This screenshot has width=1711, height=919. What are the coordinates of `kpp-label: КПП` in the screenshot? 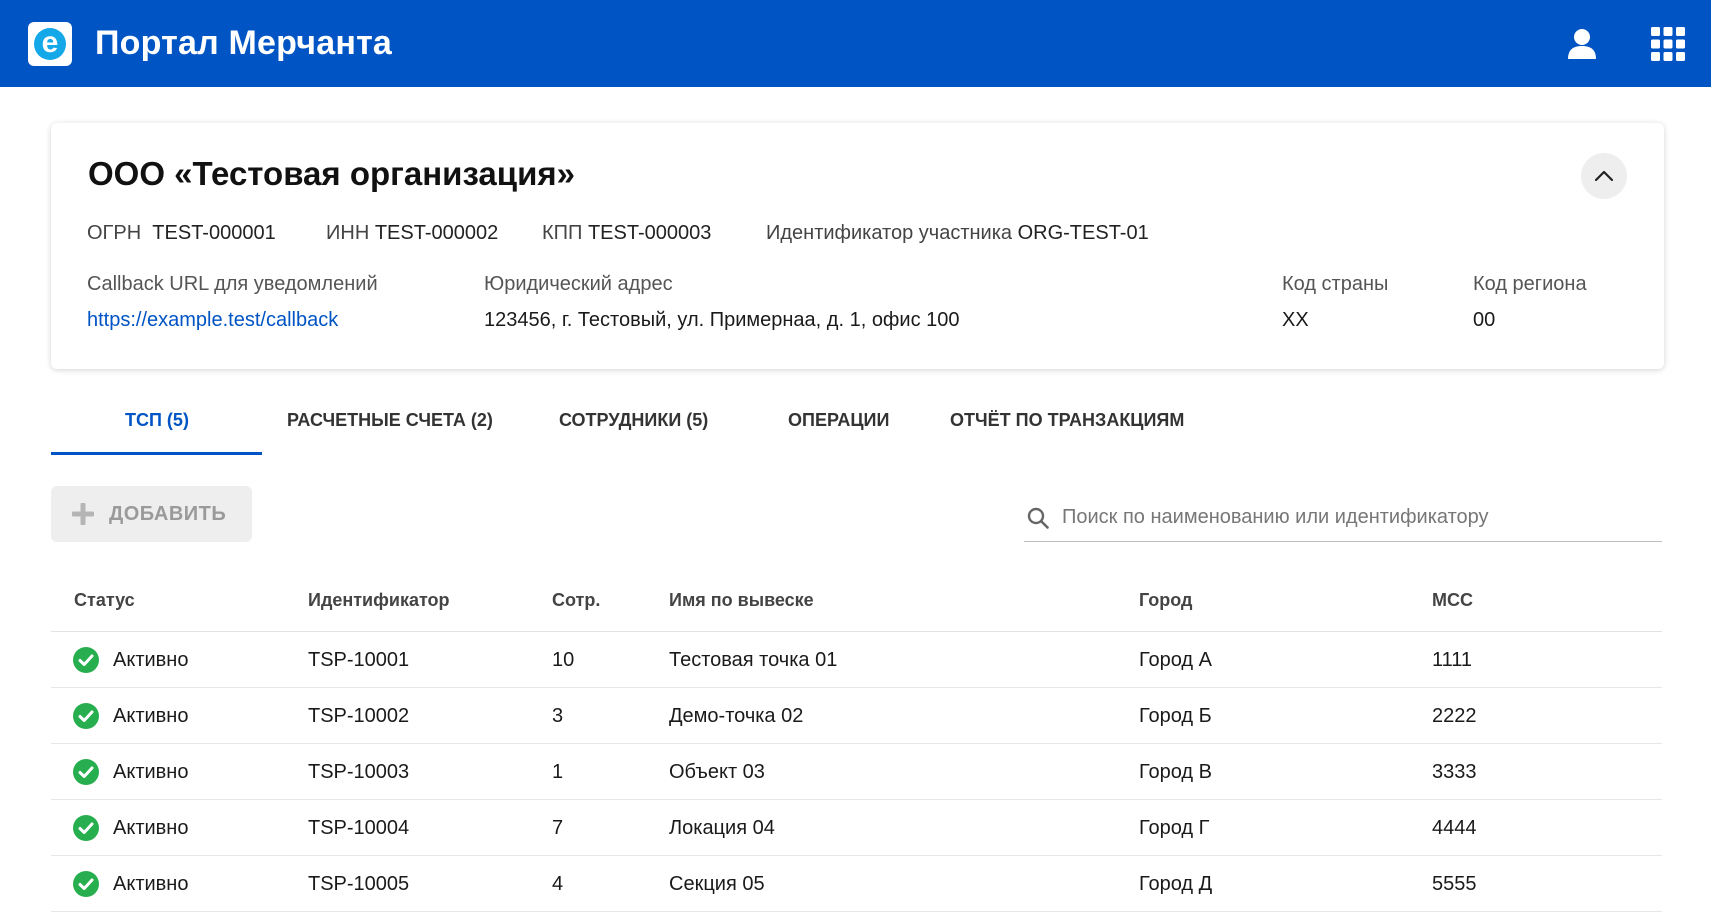 It's located at (562, 233).